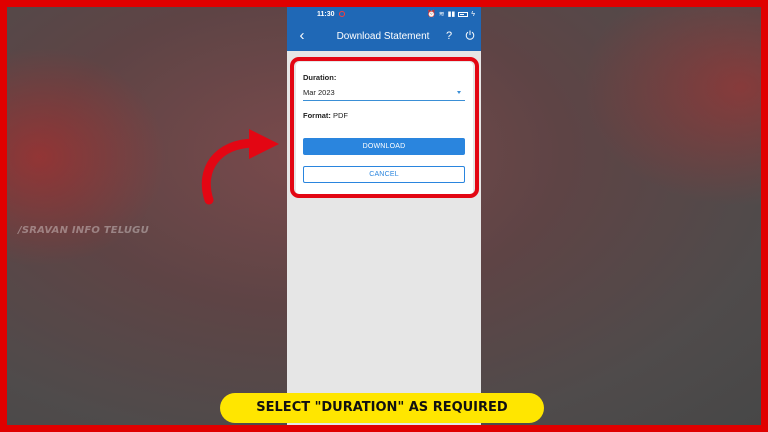  Describe the element at coordinates (431, 14) in the screenshot. I see `alarm-icon: ⏰` at that location.